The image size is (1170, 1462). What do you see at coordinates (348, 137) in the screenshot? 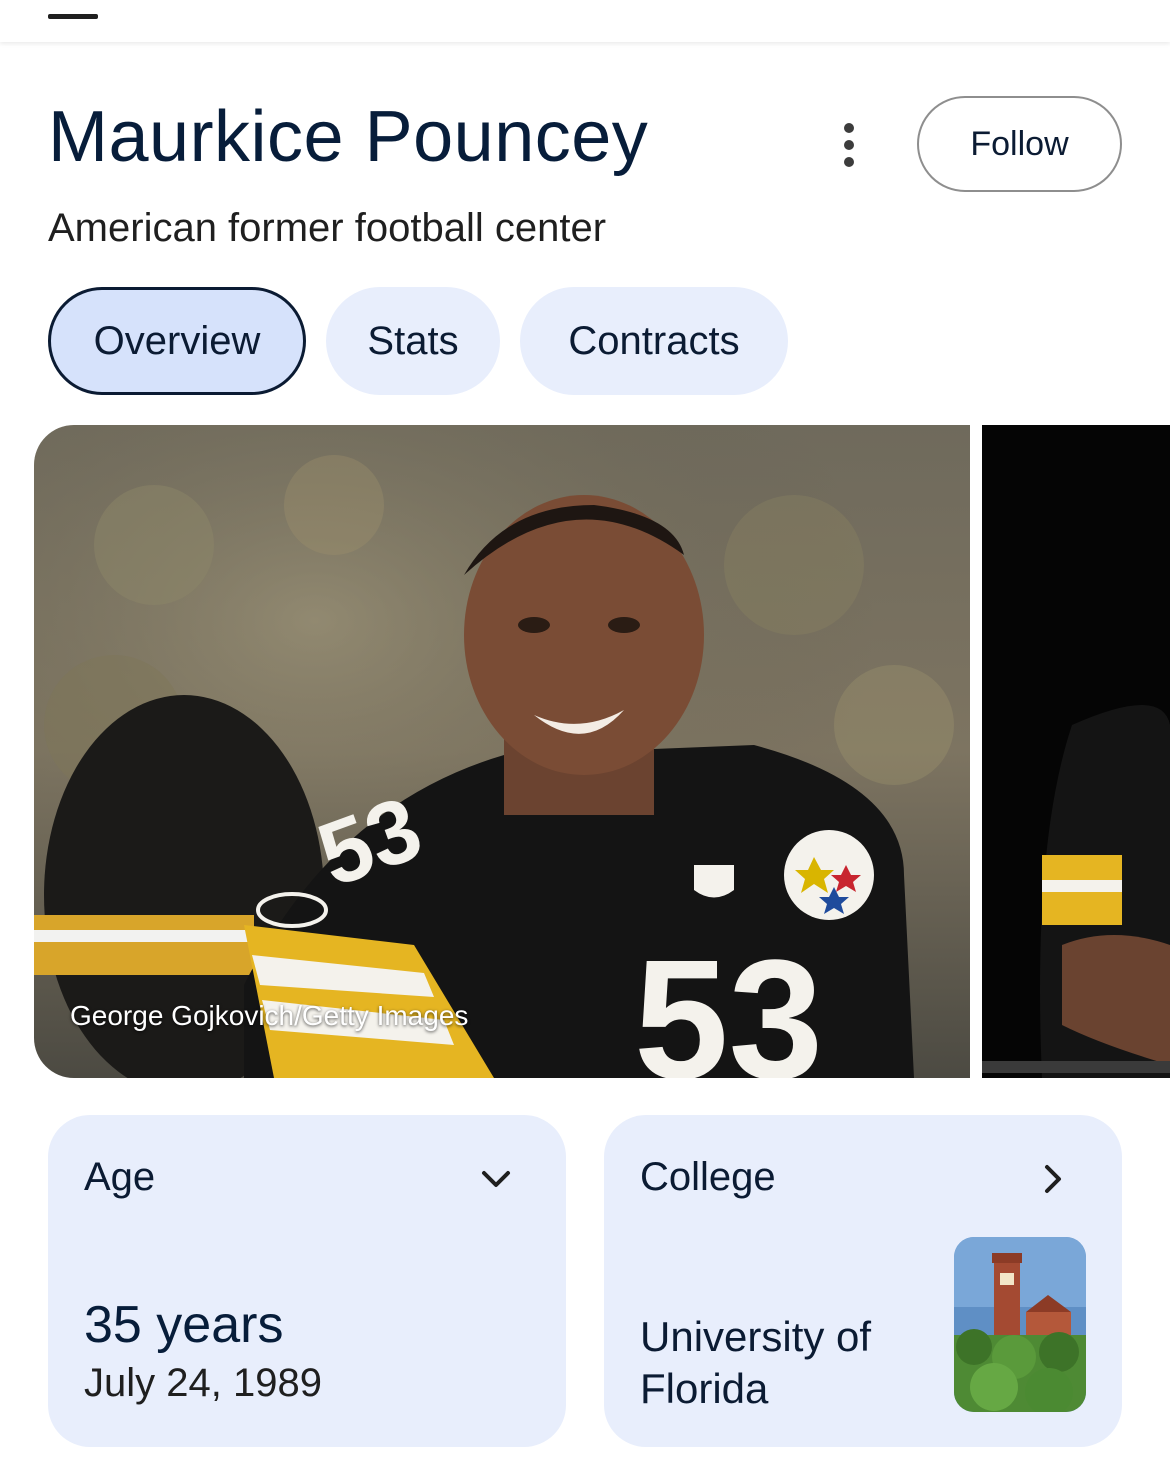
I see `page-title: Maurkice Pouncey` at bounding box center [348, 137].